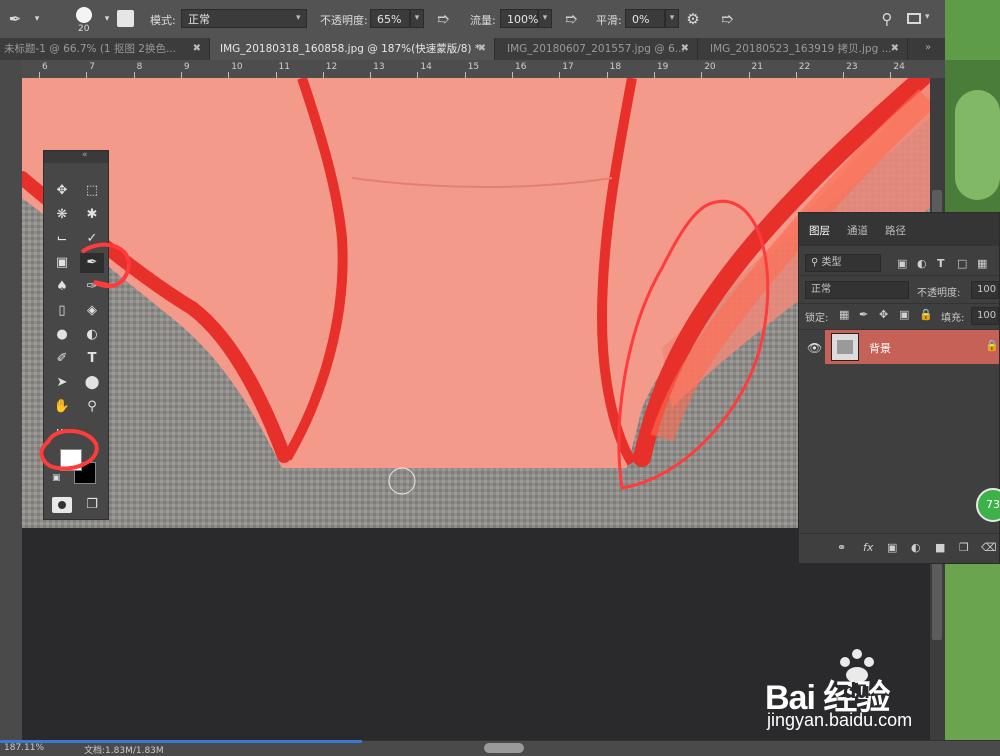 The width and height of the screenshot is (1000, 756). I want to click on opacity-dropdown: ▾, so click(417, 18).